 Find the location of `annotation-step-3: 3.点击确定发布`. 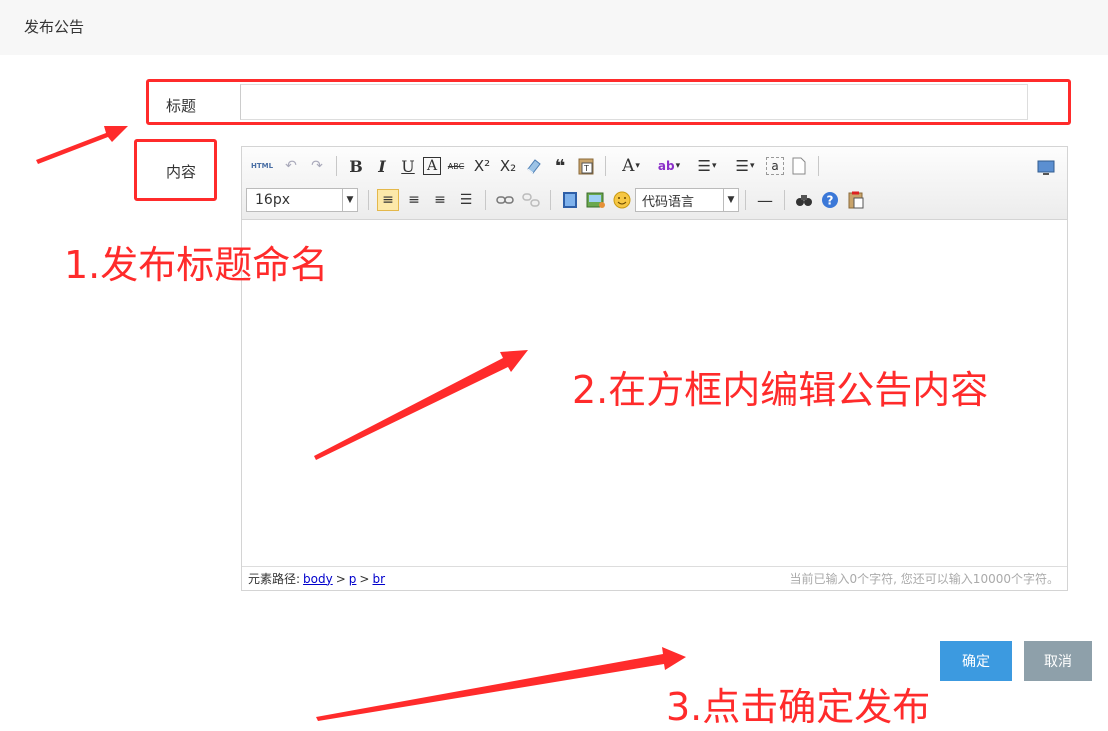

annotation-step-3: 3.点击确定发布 is located at coordinates (798, 707).